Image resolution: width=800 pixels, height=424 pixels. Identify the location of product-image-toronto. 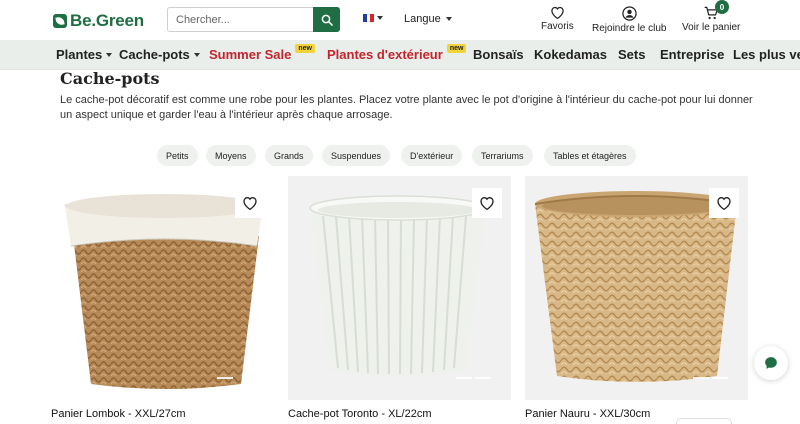
(399, 288).